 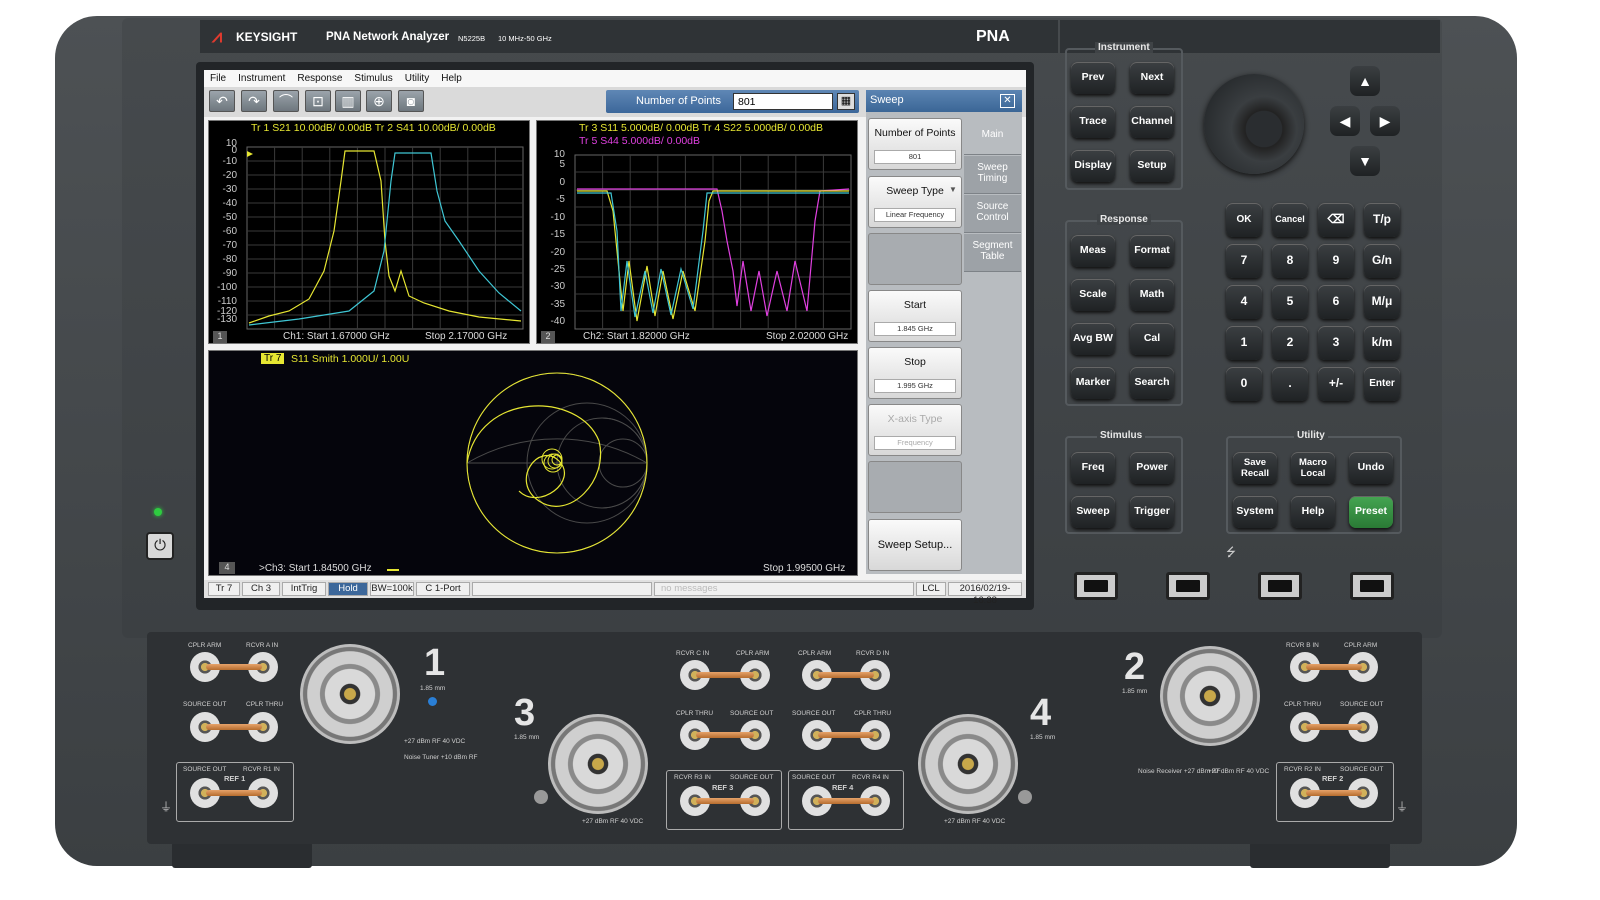 I want to click on cal-key: Cal, so click(x=1152, y=339).